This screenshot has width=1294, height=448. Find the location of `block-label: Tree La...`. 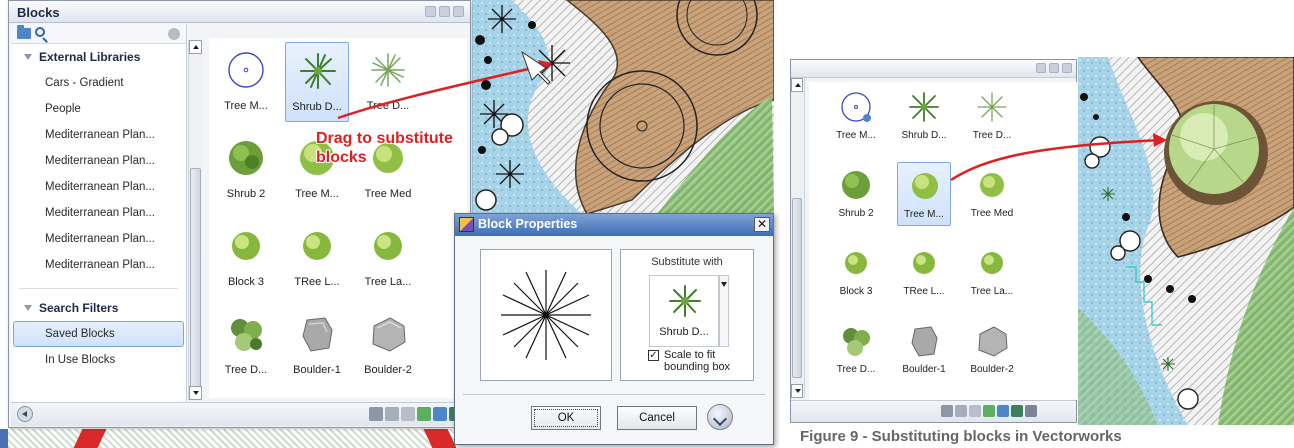

block-label: Tree La... is located at coordinates (992, 291).